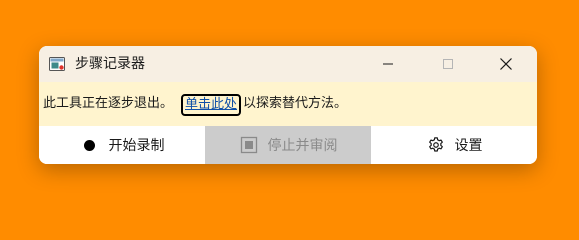  I want to click on close-icon, so click(506, 64).